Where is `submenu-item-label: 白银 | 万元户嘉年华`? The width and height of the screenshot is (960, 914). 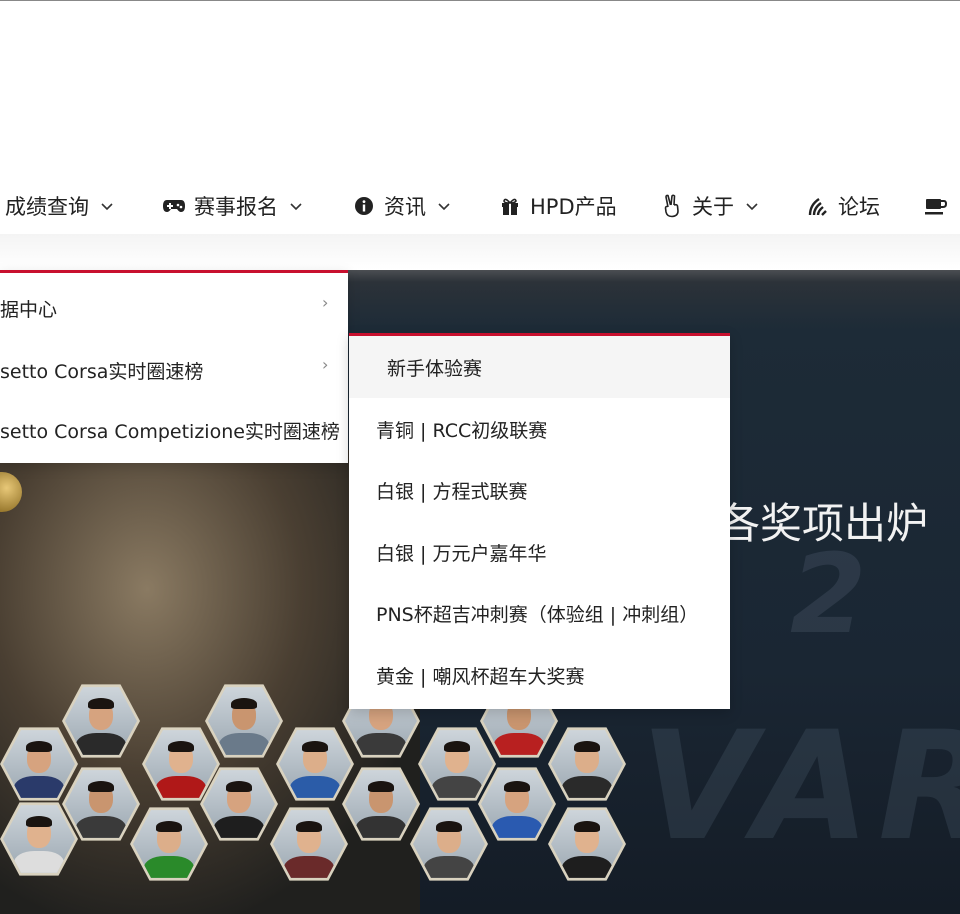
submenu-item-label: 白银 | 万元户嘉年华 is located at coordinates (461, 553).